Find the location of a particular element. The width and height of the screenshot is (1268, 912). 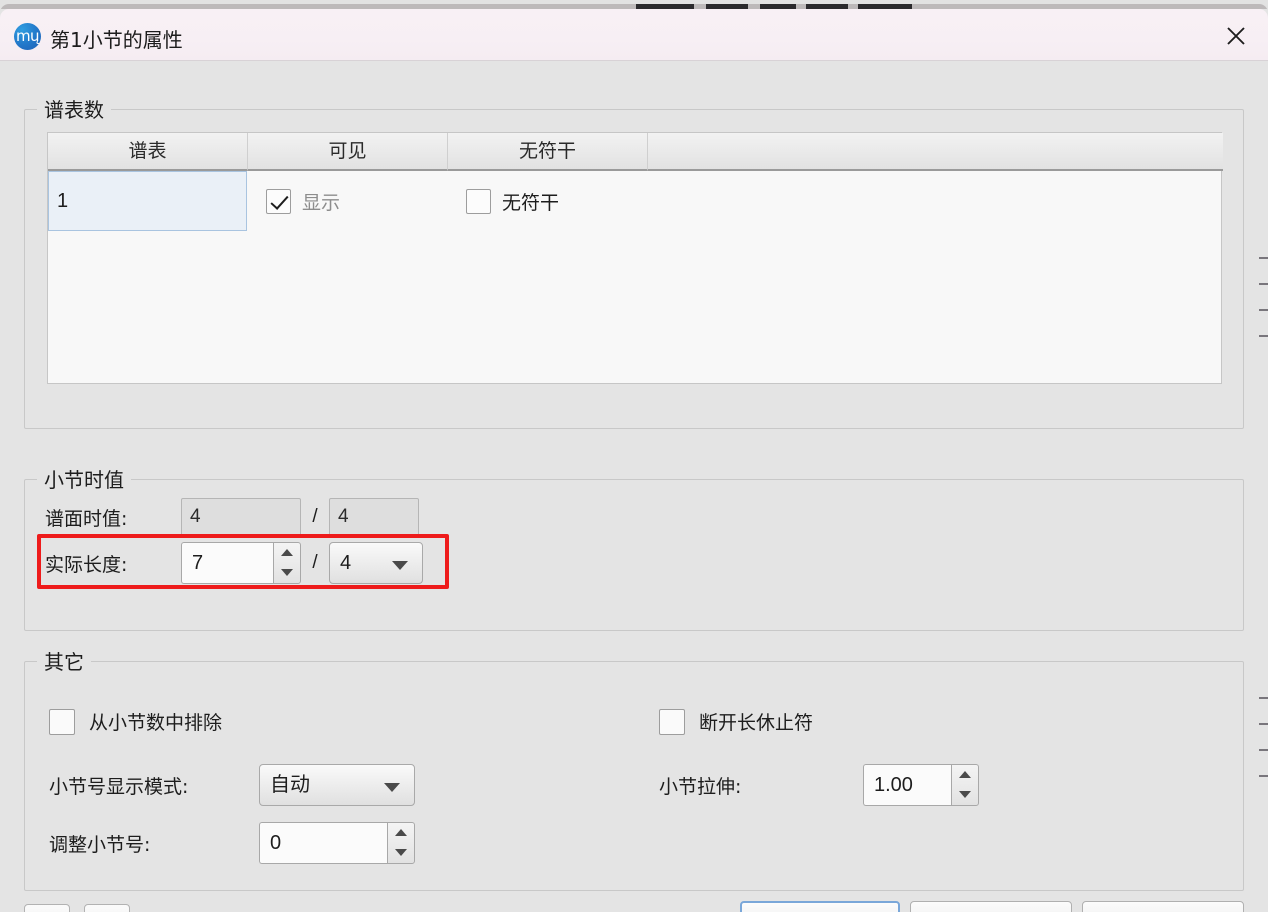

table-row: 1 显示 无符干 is located at coordinates (634, 201).